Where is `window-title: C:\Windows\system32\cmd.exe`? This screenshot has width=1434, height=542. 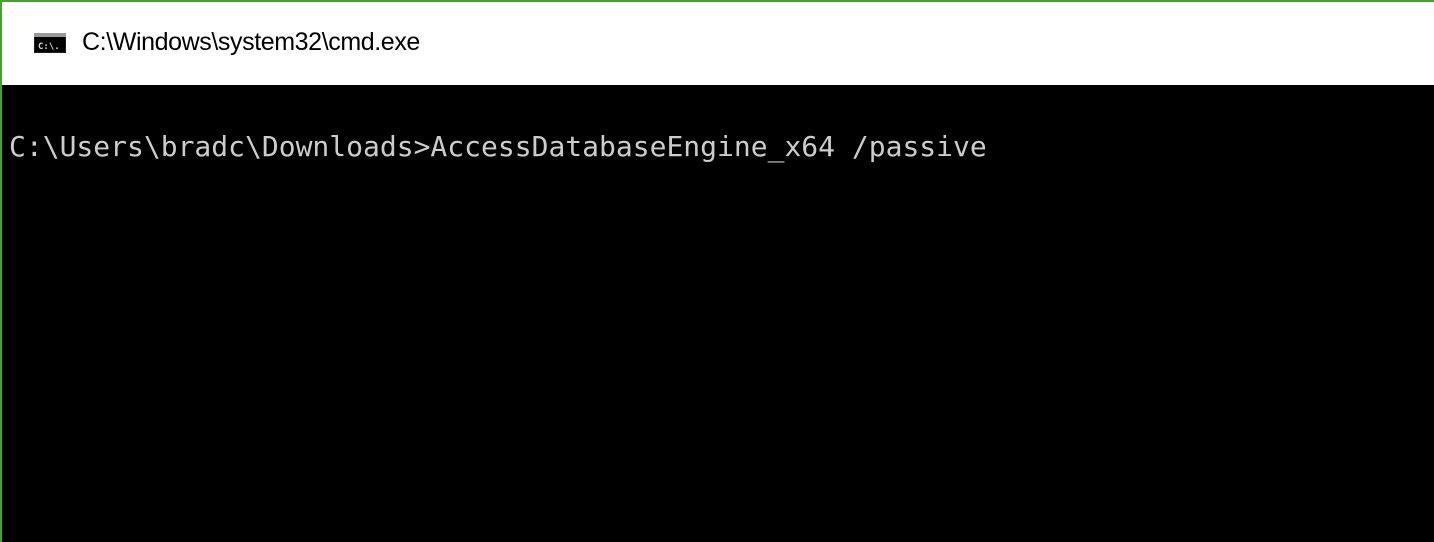
window-title: C:\Windows\system32\cmd.exe is located at coordinates (251, 42).